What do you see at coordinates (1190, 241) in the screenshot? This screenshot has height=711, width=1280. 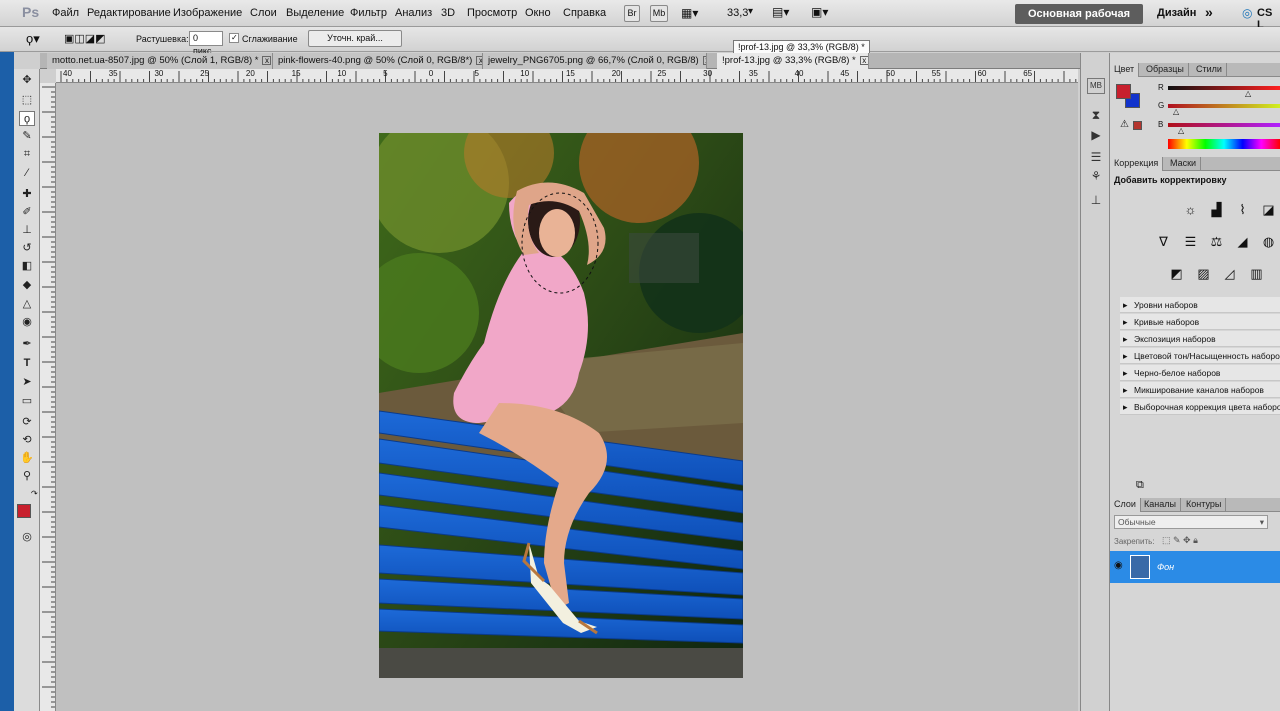 I see `hue-saturation-icon: ☰` at bounding box center [1190, 241].